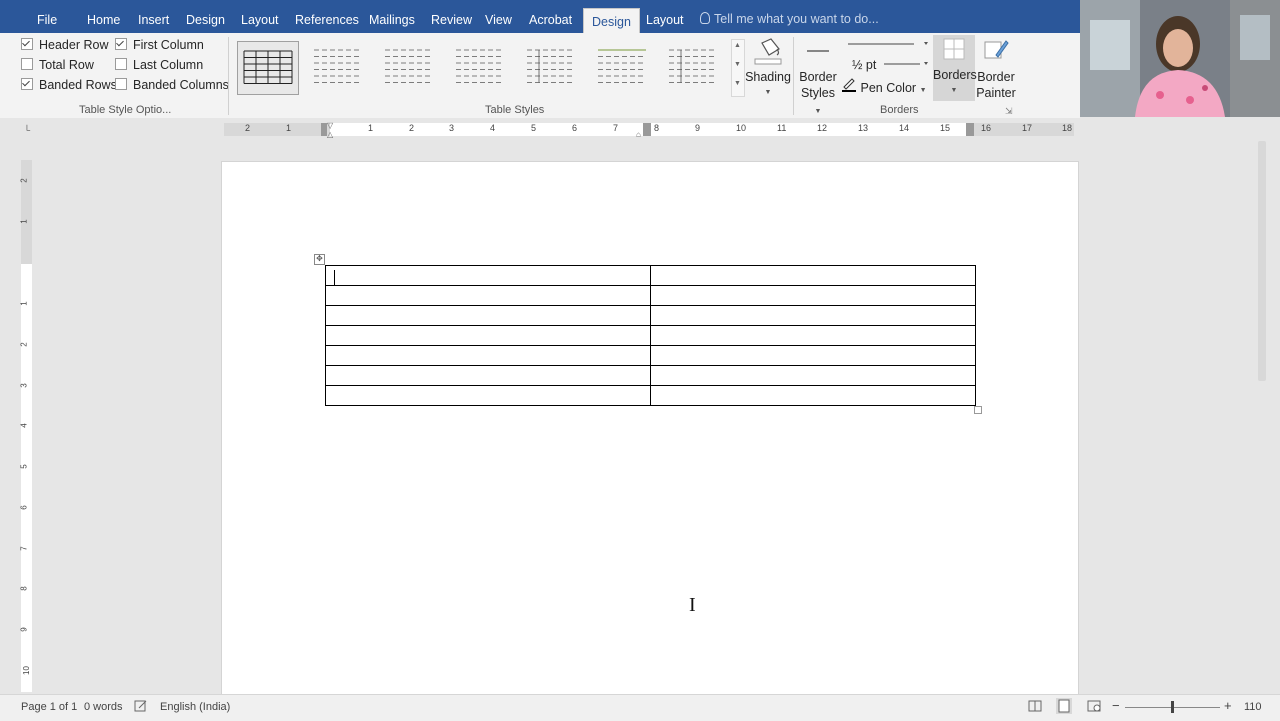 This screenshot has width=1280, height=721. I want to click on ruler-left-margin, so click(277, 129).